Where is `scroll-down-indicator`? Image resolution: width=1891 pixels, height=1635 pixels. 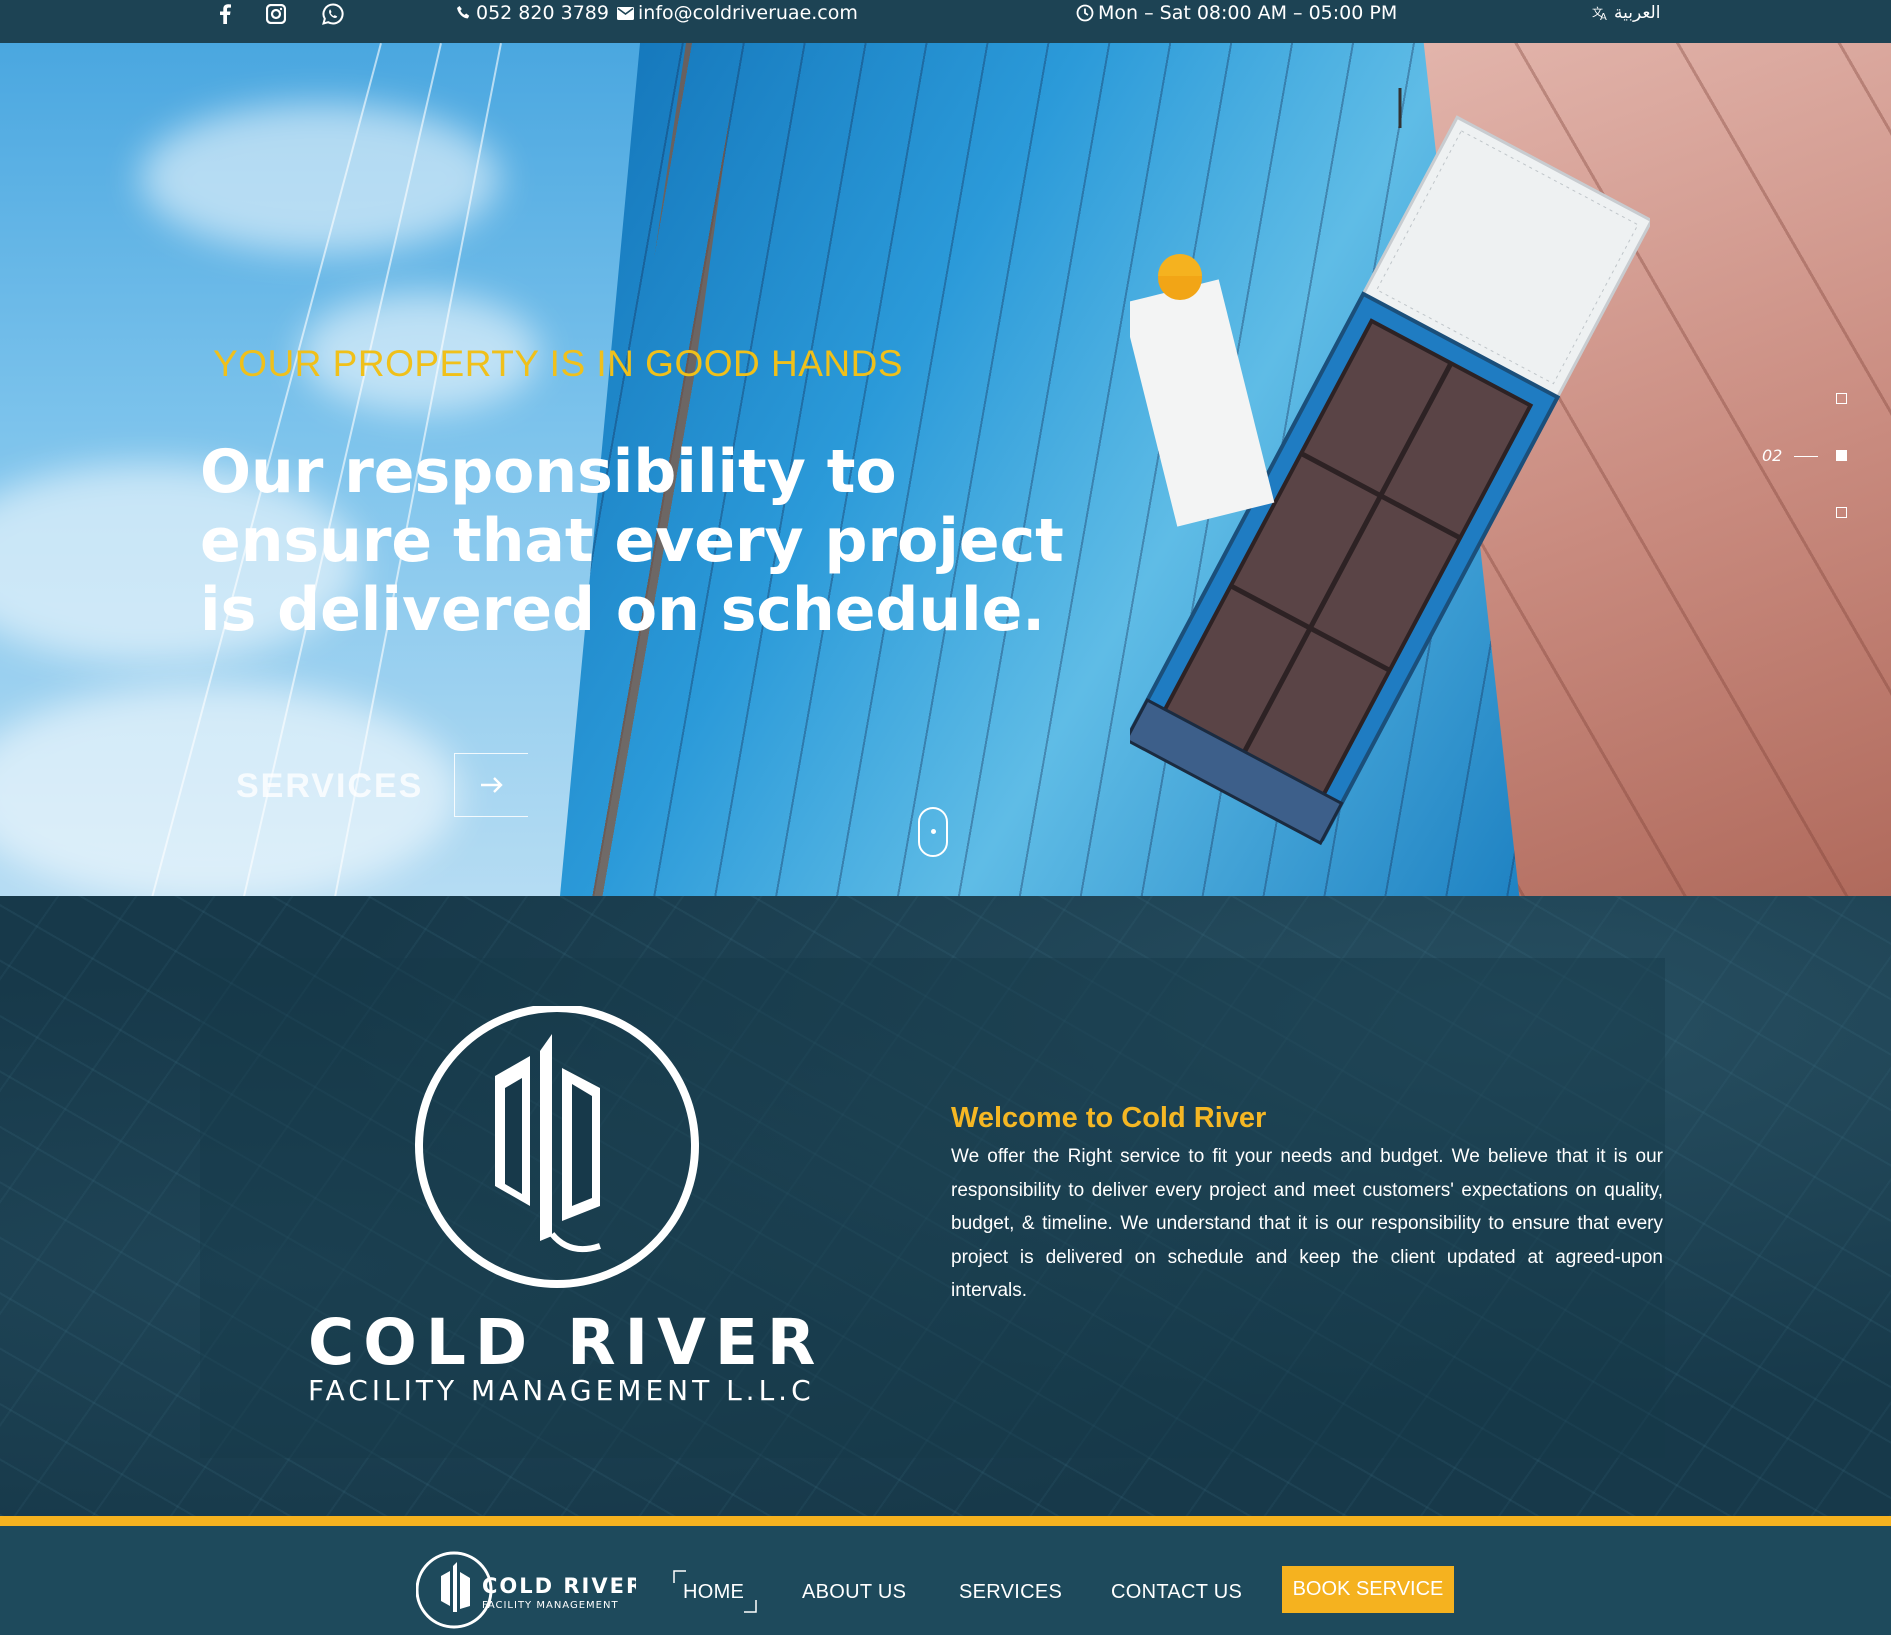
scroll-down-indicator is located at coordinates (933, 832).